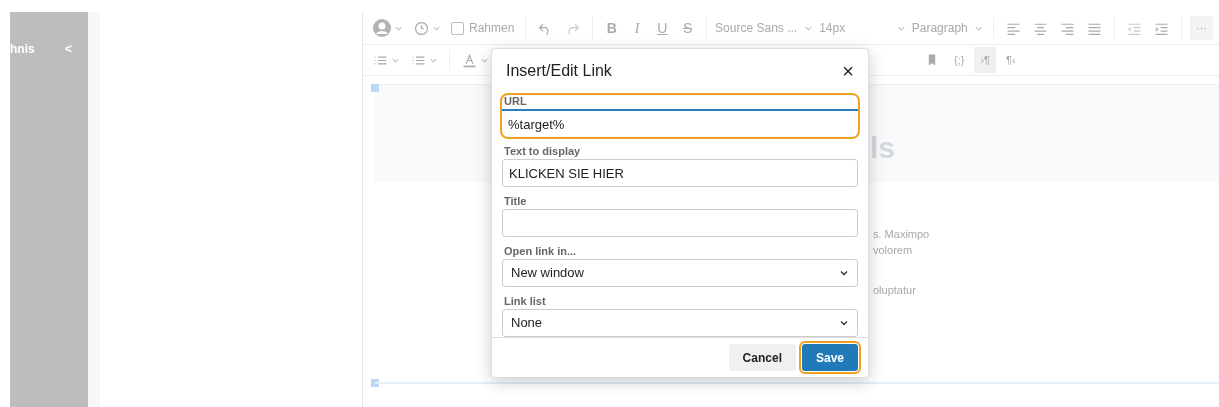 Image resolution: width=1219 pixels, height=407 pixels. Describe the element at coordinates (832, 28) in the screenshot. I see `dropdown-value: 14px` at that location.